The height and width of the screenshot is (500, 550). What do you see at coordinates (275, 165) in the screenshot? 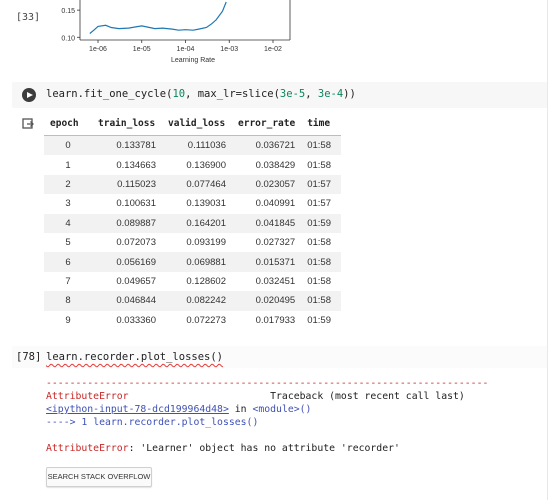
I see `table-cell-error-rate: 0.038429` at bounding box center [275, 165].